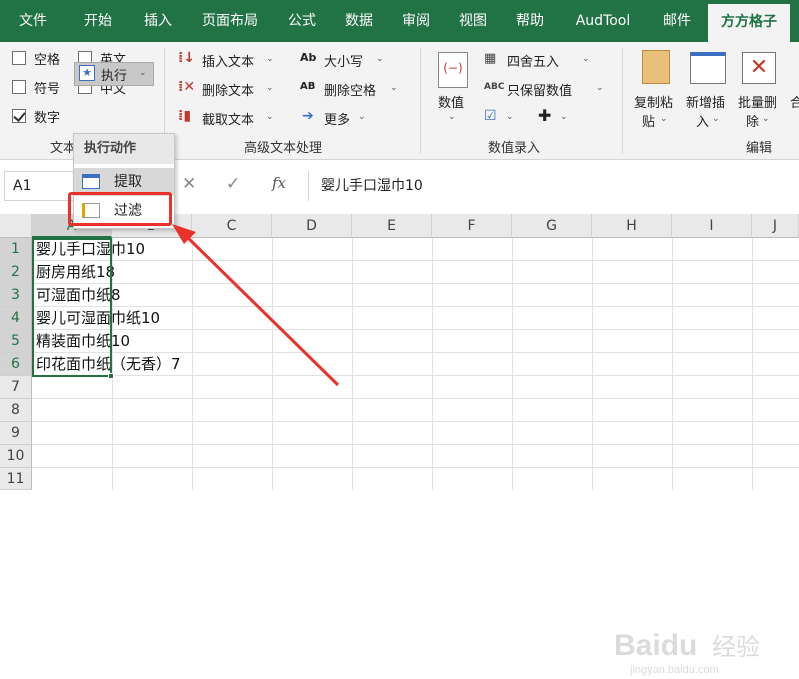 Image resolution: width=799 pixels, height=679 pixels. What do you see at coordinates (16, 272) in the screenshot?
I see `row-header-2: 2` at bounding box center [16, 272].